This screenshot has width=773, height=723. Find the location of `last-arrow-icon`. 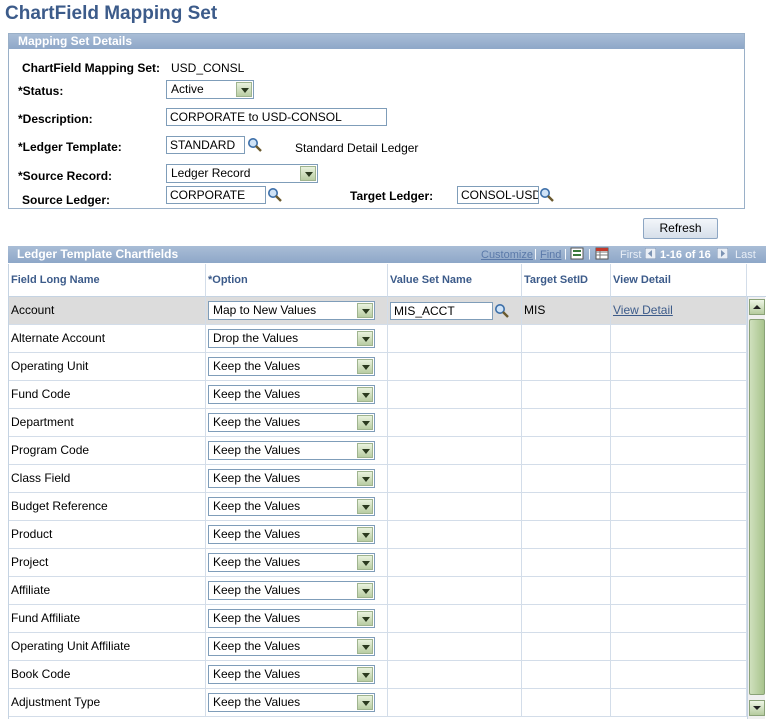

last-arrow-icon is located at coordinates (722, 253).